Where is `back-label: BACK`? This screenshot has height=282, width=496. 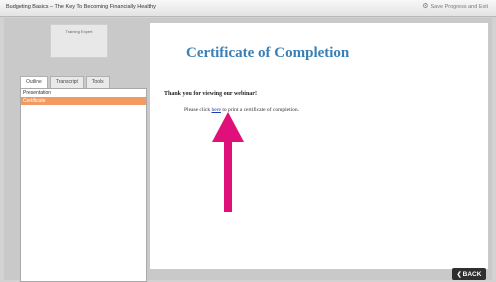 back-label: BACK is located at coordinates (472, 274).